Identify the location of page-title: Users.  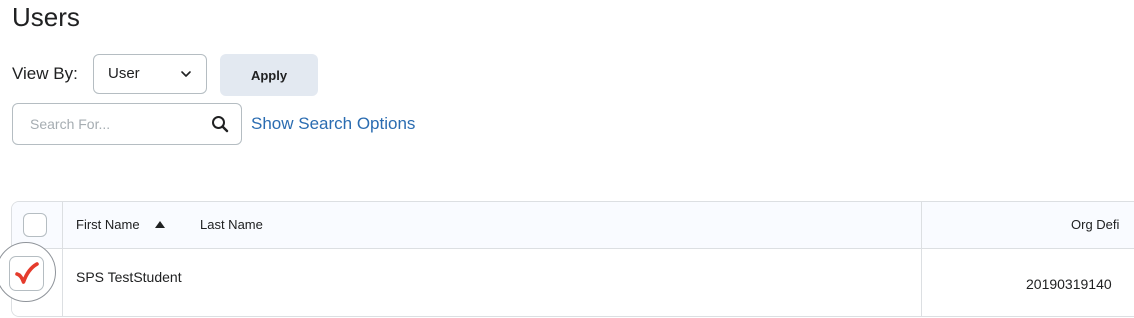
(46, 17).